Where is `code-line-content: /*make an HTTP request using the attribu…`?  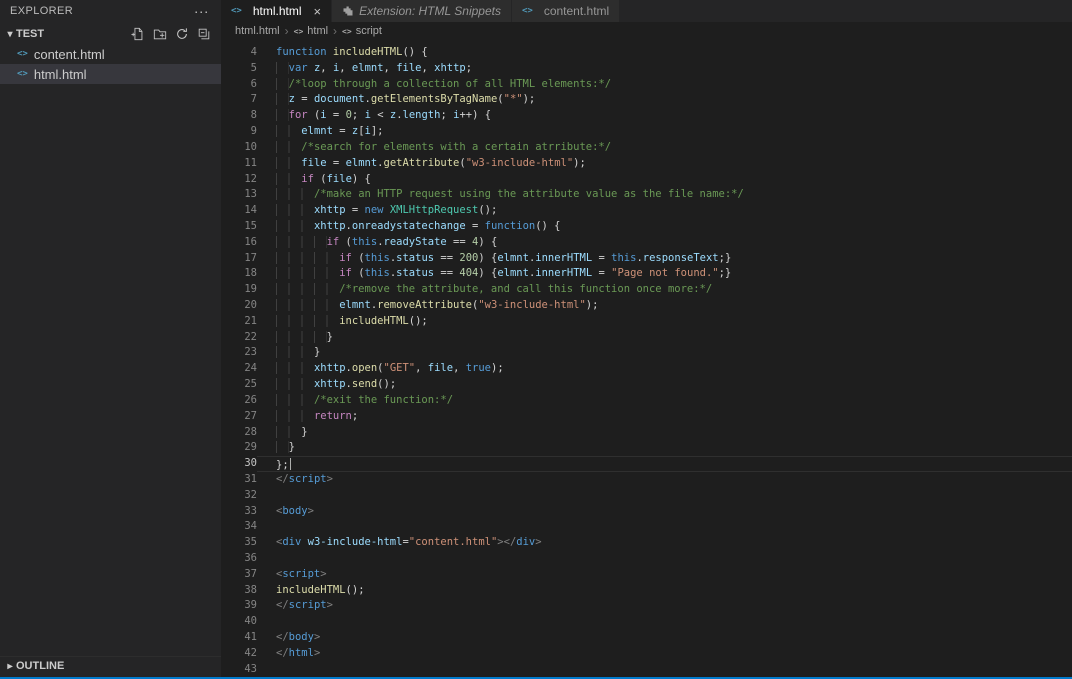
code-line-content: /*make an HTTP request using the attribu… is located at coordinates (664, 195).